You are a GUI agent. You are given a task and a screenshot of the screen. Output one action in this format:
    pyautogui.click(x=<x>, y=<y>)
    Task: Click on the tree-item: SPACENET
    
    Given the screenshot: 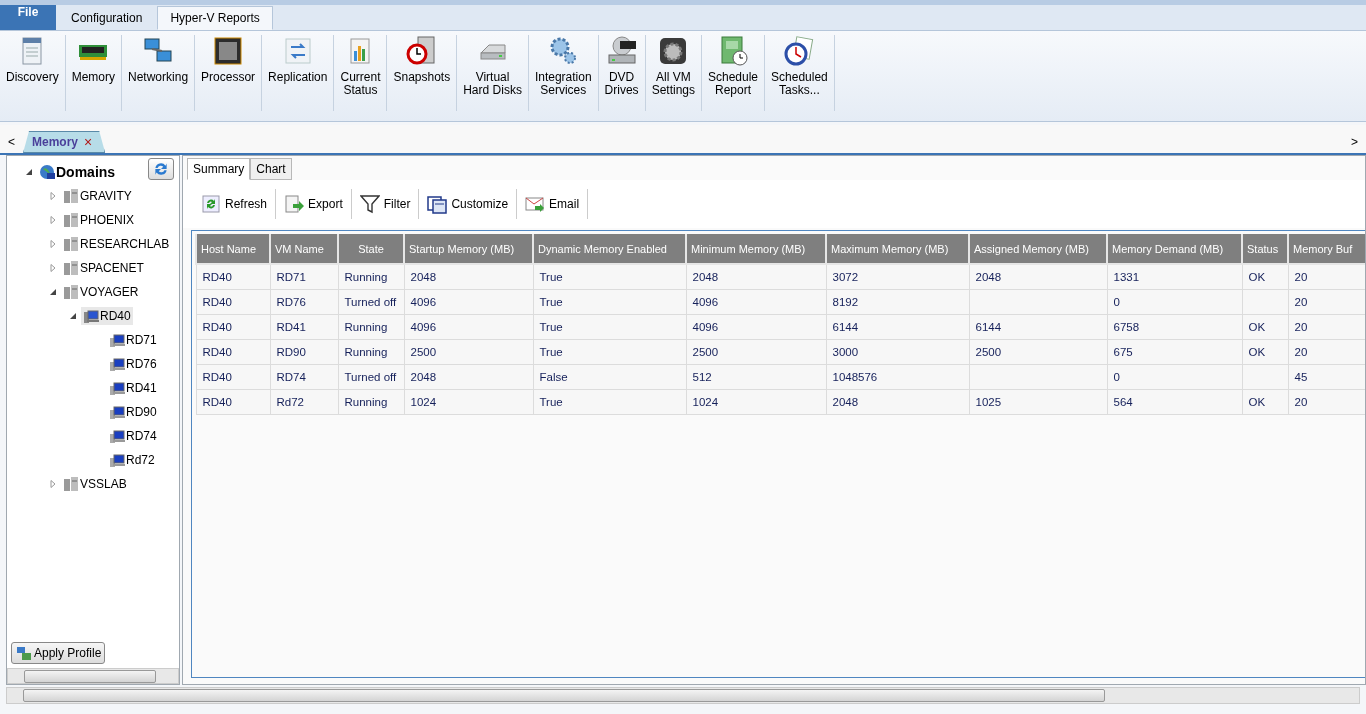 What is the action you would take?
    pyautogui.click(x=103, y=268)
    